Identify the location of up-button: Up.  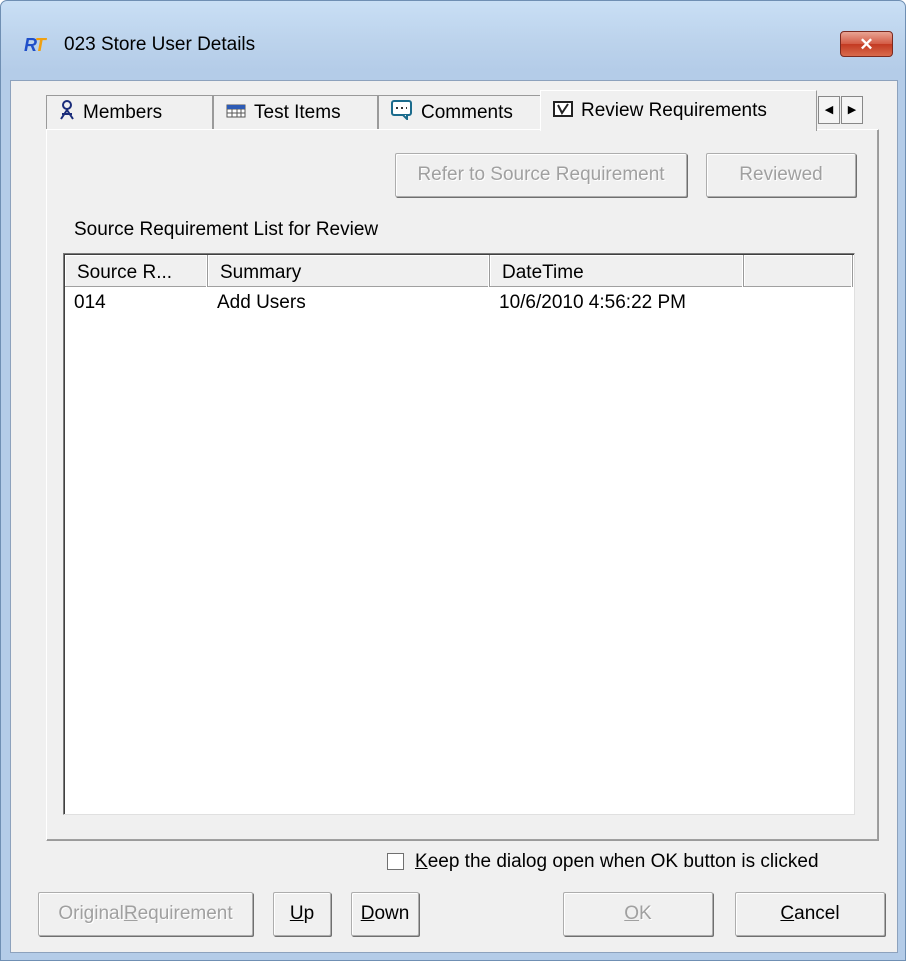
(302, 914).